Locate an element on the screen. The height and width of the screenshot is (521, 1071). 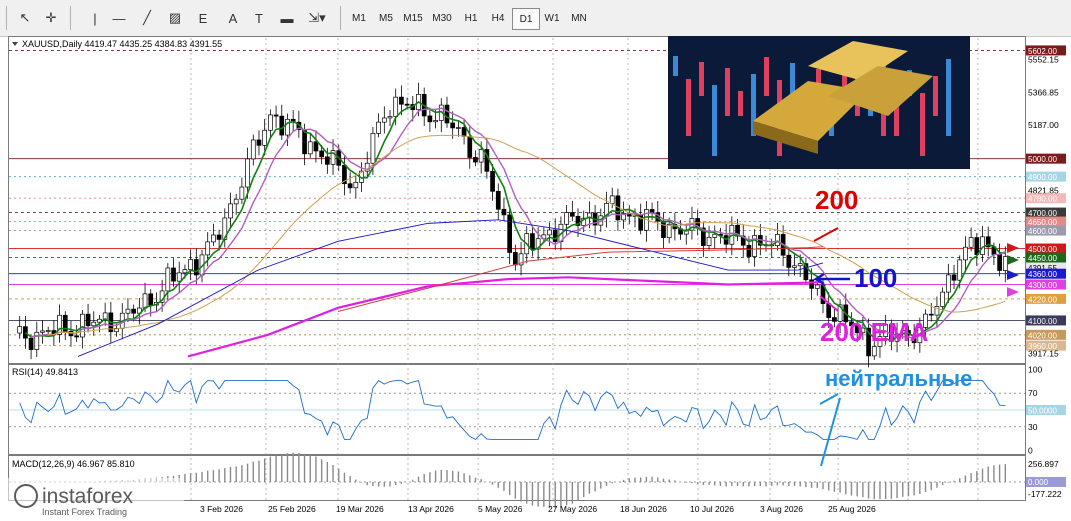
price-level-badge: 4650.00 is located at coordinates (1046, 221).